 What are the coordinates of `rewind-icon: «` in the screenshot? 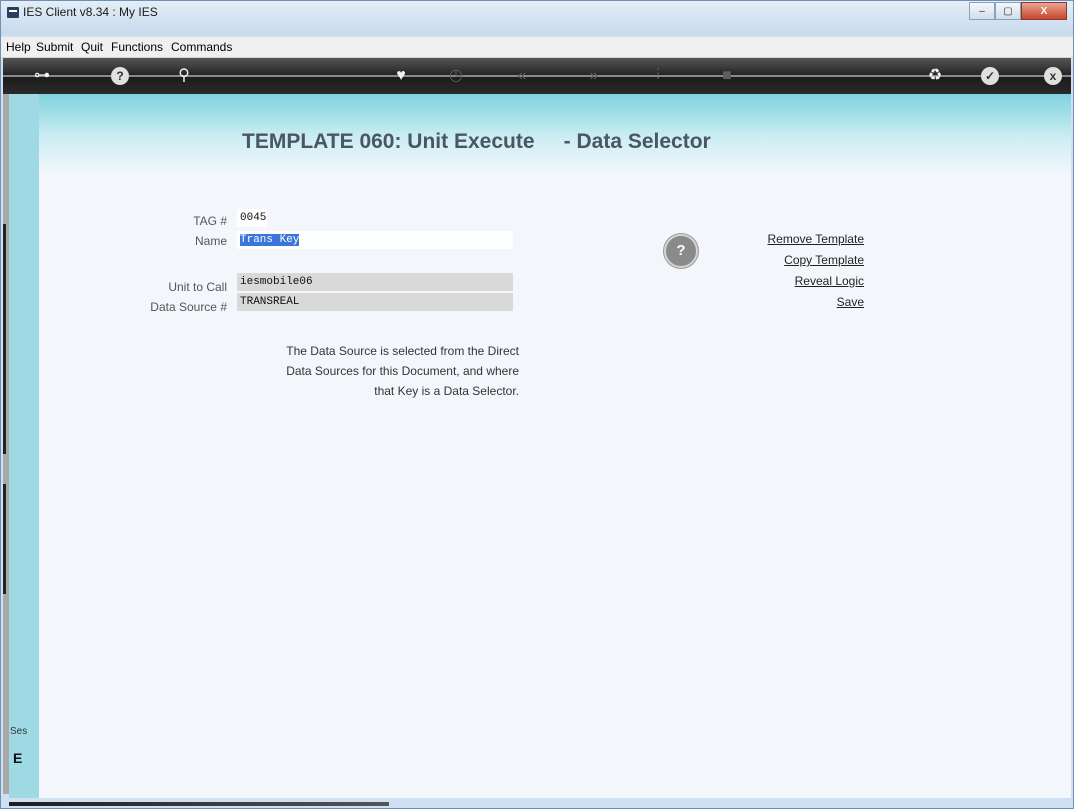 It's located at (522, 76).